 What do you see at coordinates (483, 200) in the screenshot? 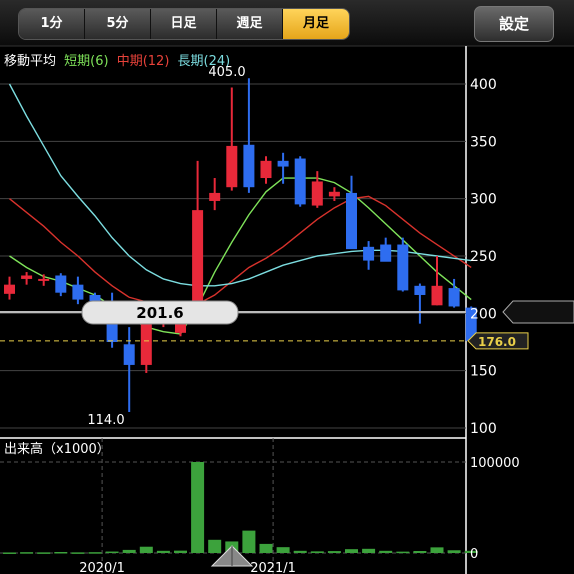
I see `price-tick-label: 300` at bounding box center [483, 200].